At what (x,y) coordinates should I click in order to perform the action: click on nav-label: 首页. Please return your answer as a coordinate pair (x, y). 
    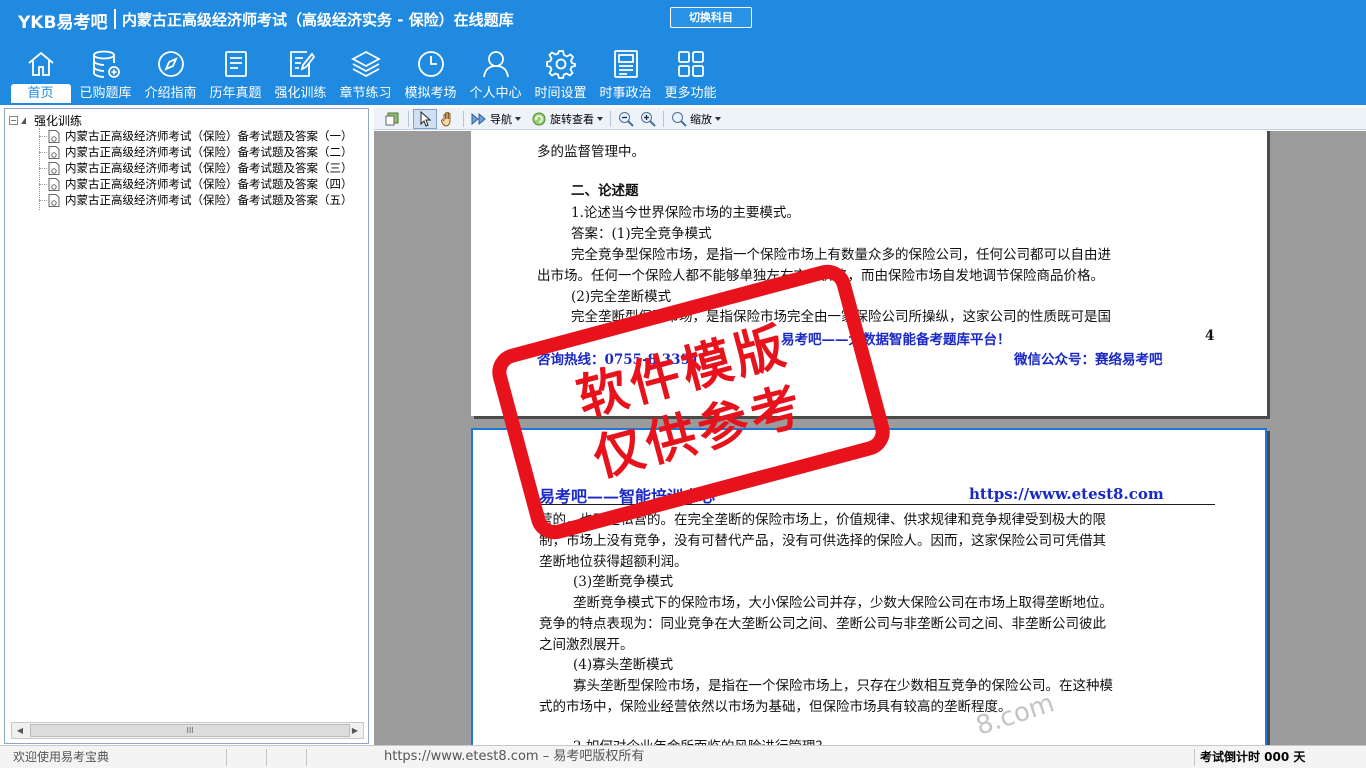
    Looking at the image, I should click on (40, 93).